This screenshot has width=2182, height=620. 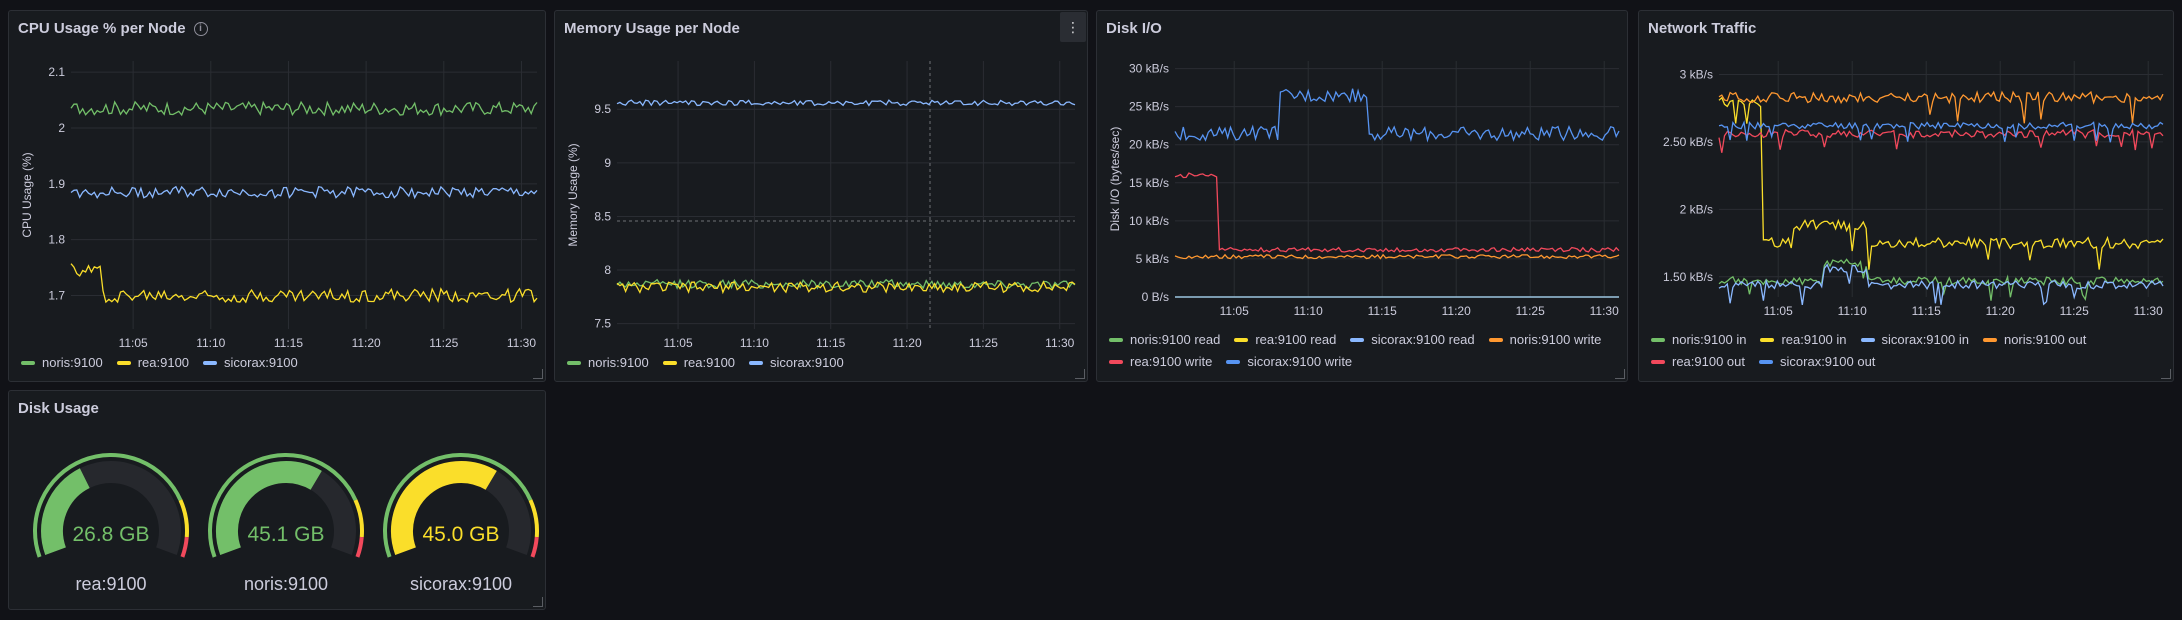 I want to click on y-tick-label: 25 kB/s, so click(x=1149, y=107).